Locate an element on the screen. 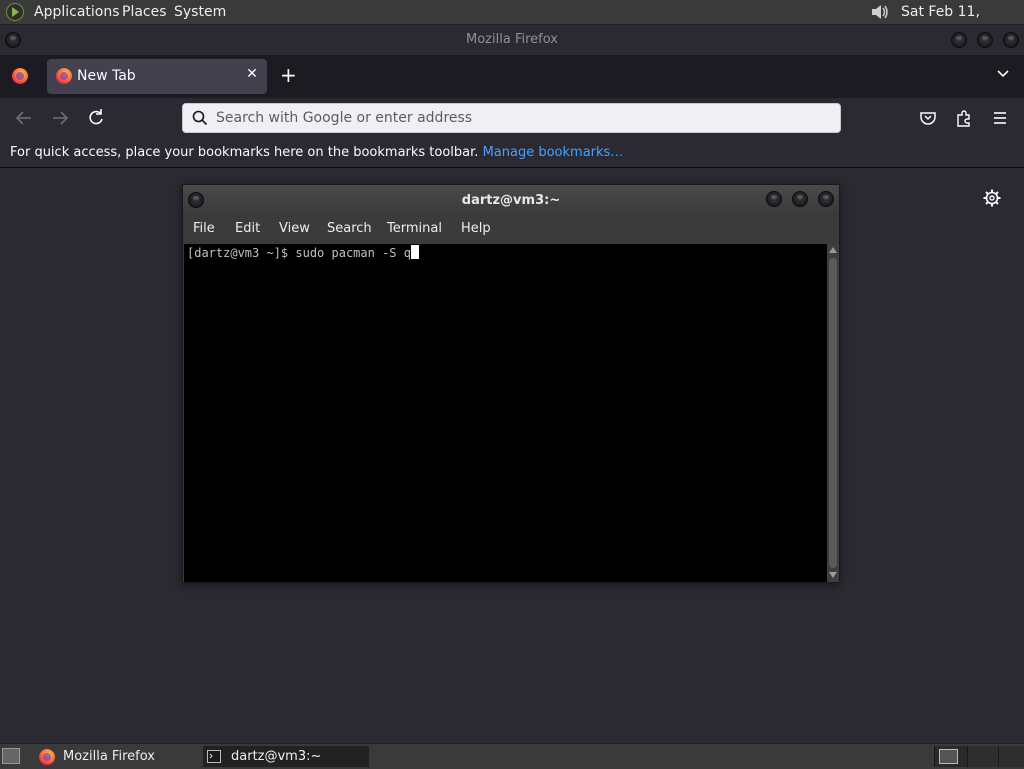  back-arrow-icon is located at coordinates (24, 118).